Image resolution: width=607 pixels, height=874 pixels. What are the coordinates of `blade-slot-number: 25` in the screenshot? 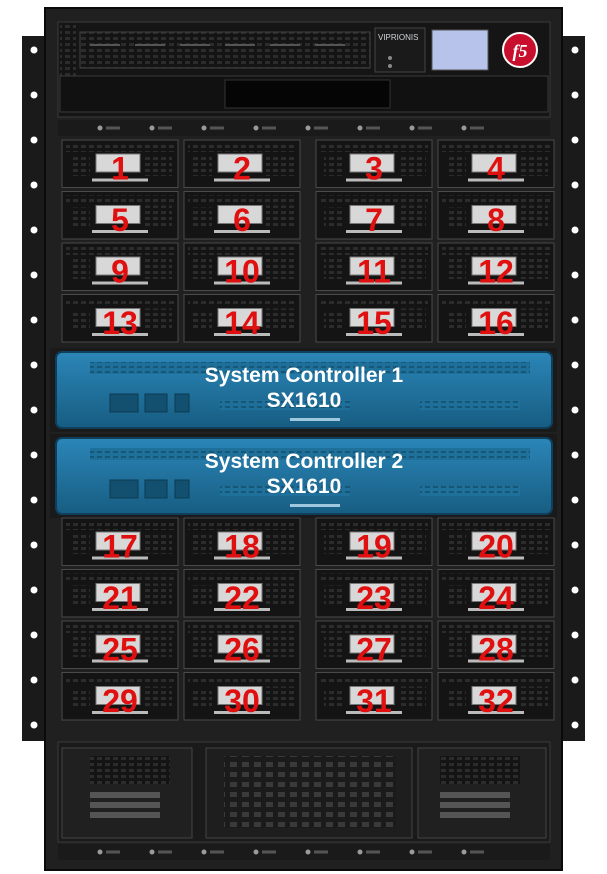 It's located at (120, 650).